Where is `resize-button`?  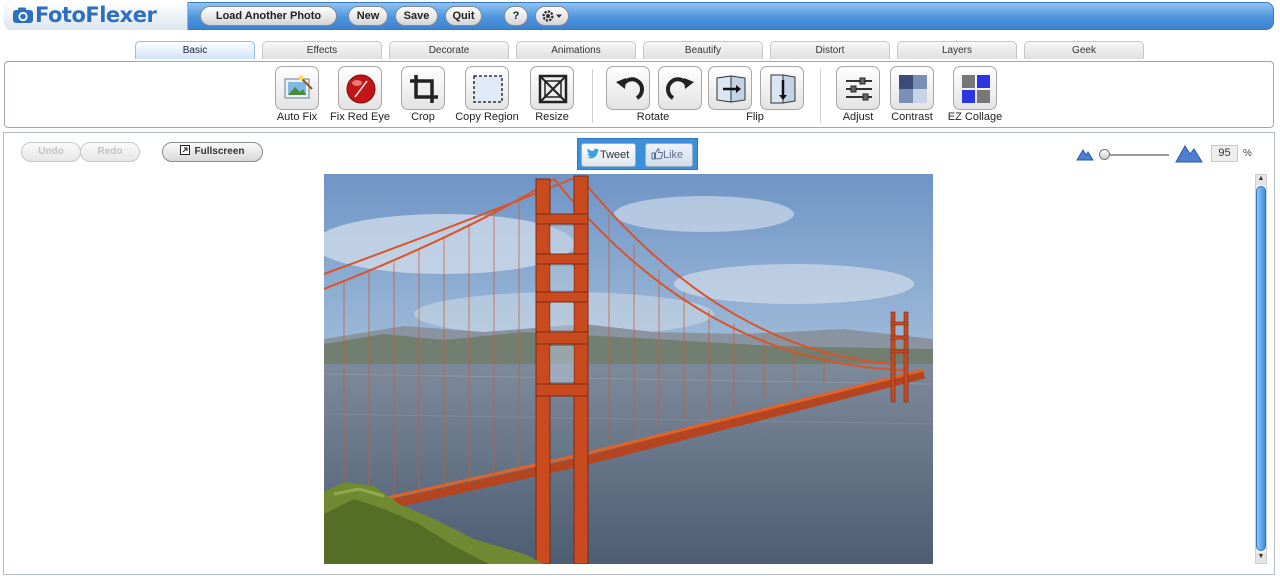
resize-button is located at coordinates (552, 88).